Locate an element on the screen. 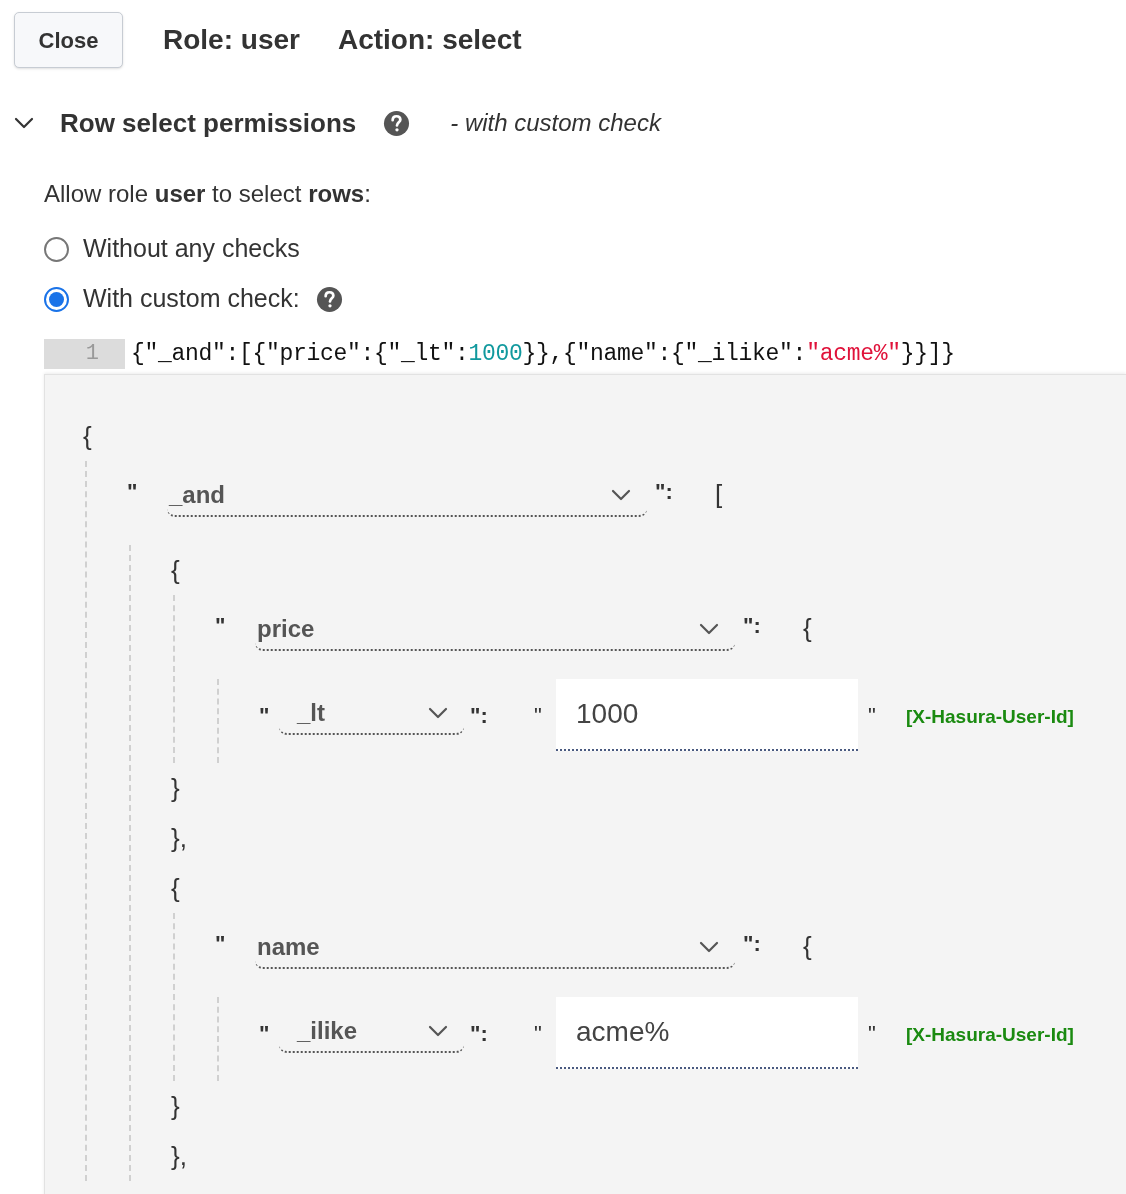  action-heading: Action: select is located at coordinates (429, 40).